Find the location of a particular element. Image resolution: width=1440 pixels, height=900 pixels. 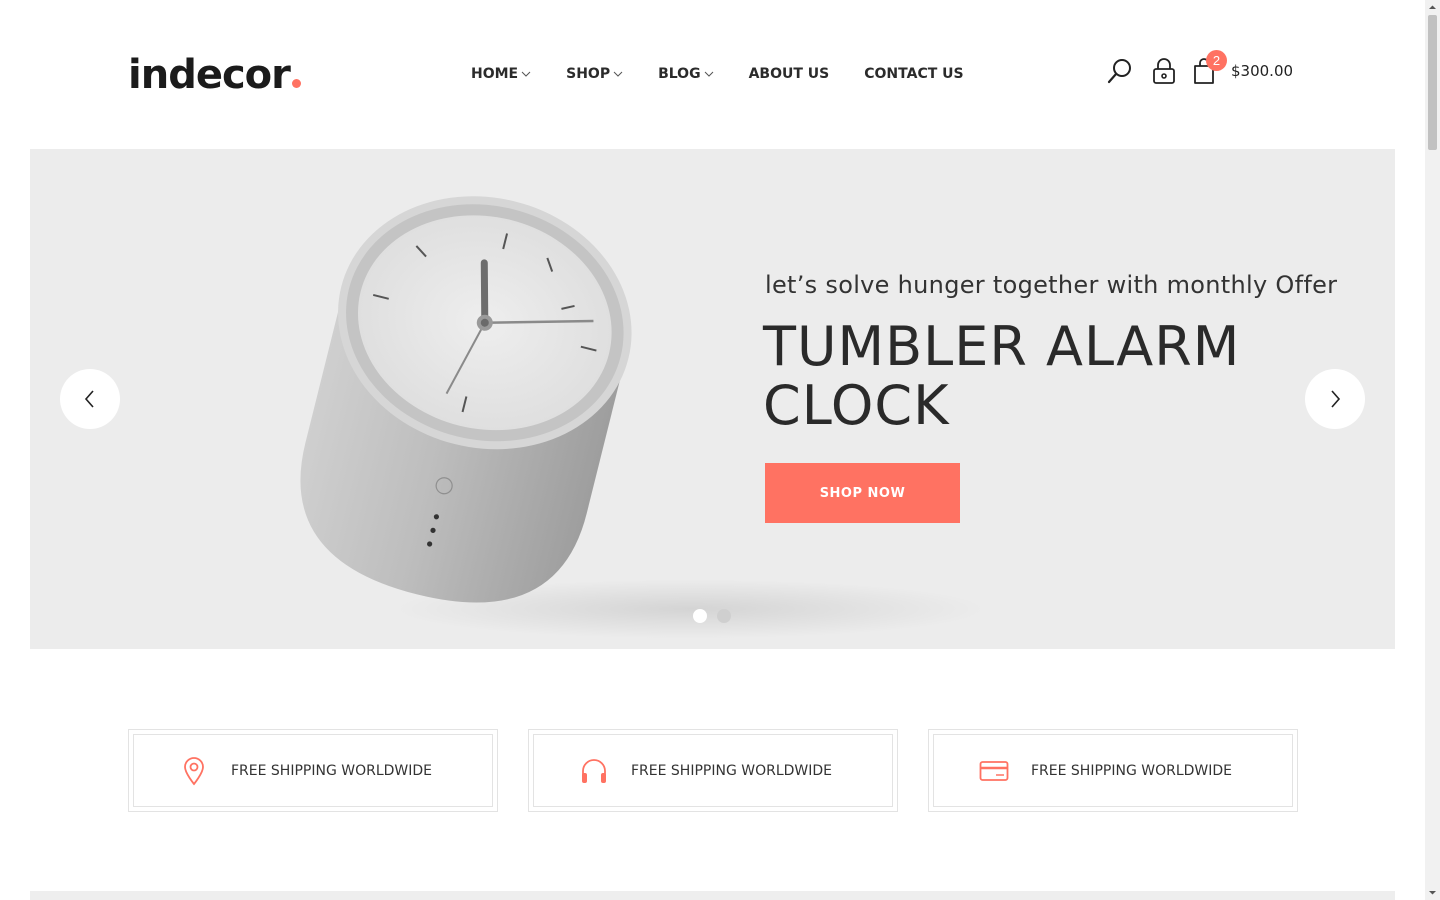

cart-total: $300.00 is located at coordinates (1262, 71).